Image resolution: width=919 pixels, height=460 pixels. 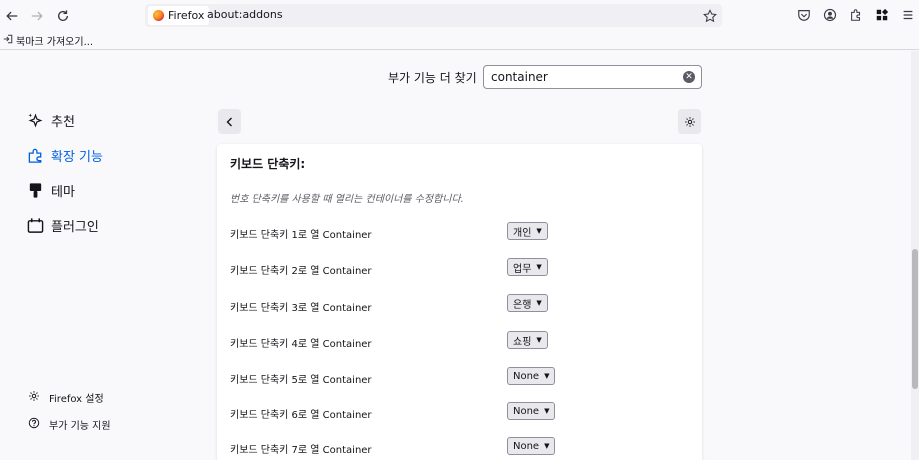 I want to click on select-value: 업무, so click(x=522, y=269).